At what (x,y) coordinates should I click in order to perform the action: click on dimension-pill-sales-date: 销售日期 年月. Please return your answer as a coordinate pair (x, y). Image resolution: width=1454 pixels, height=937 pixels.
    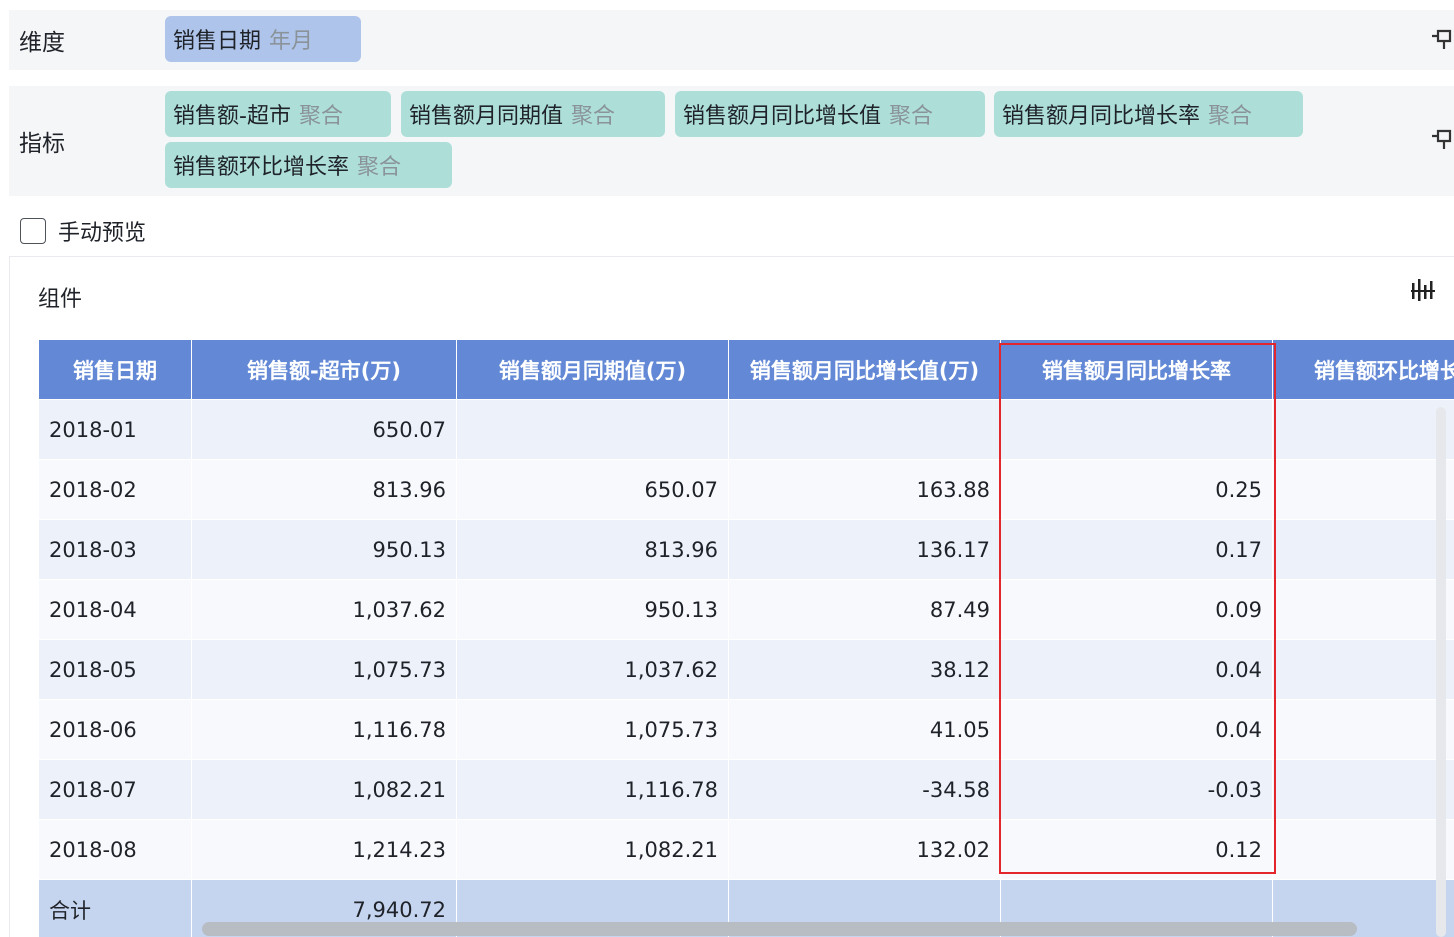
    Looking at the image, I should click on (263, 39).